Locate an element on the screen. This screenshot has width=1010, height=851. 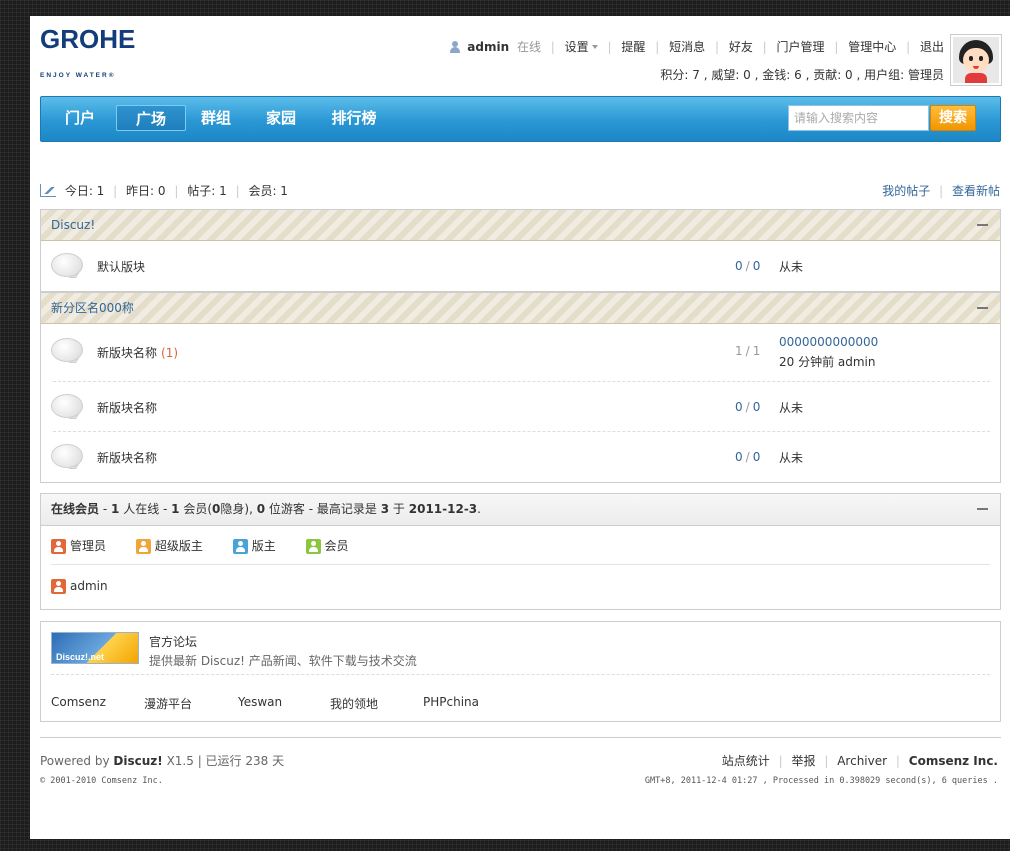
nav-portal: 门户 is located at coordinates (80, 118).